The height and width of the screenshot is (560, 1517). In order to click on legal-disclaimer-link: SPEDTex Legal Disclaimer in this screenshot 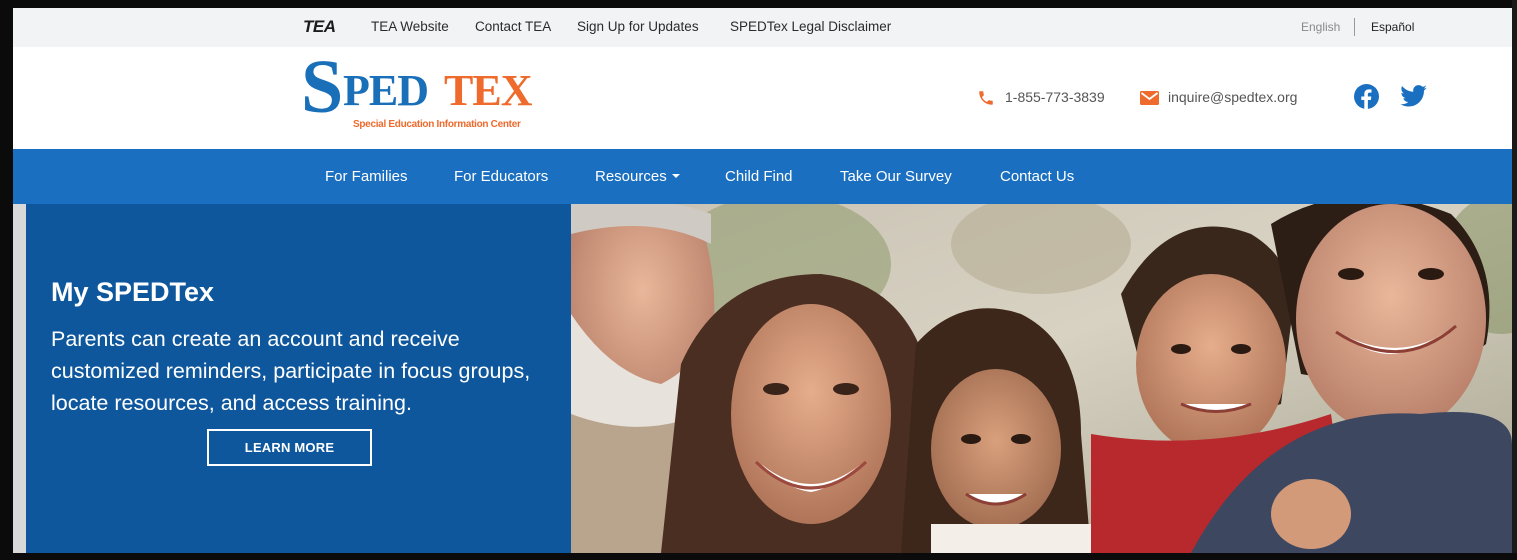, I will do `click(810, 26)`.